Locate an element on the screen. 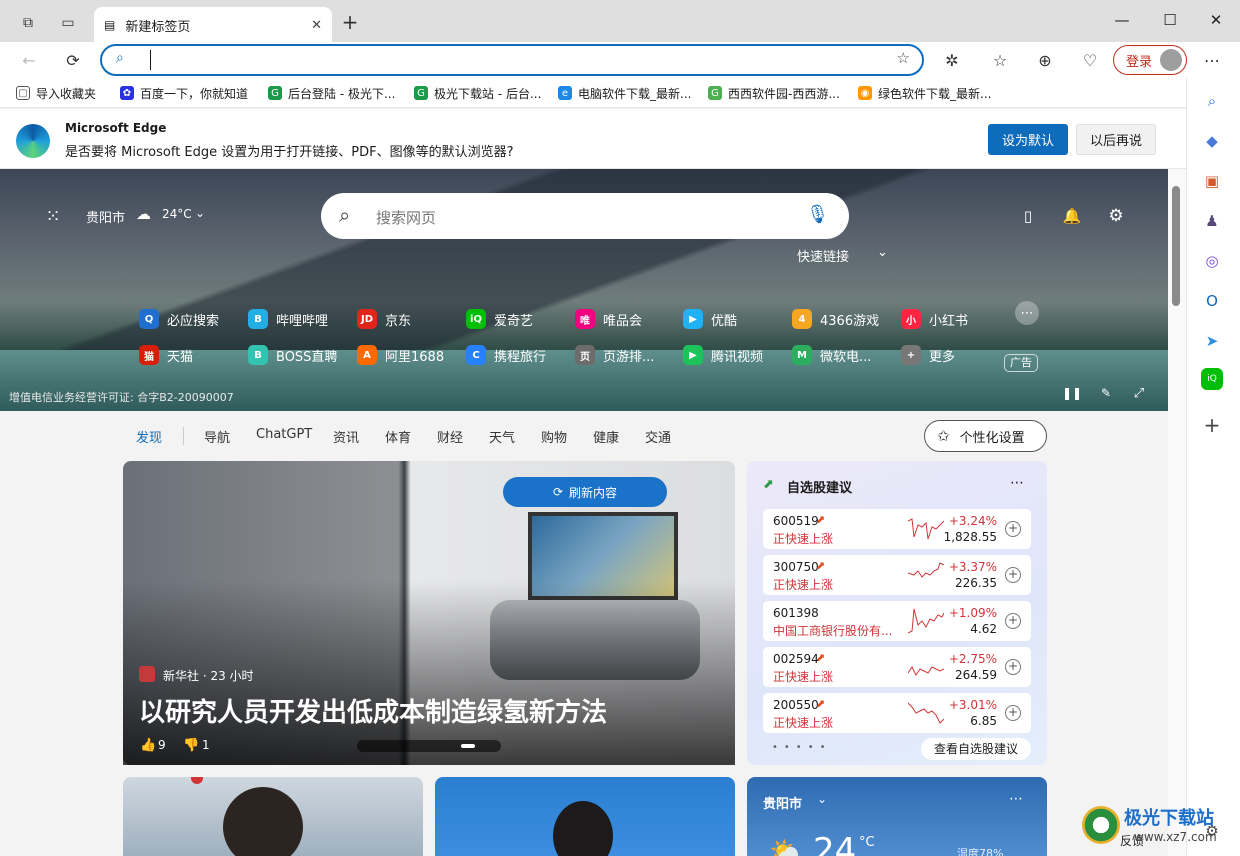 This screenshot has width=1240, height=856. tab-actions-icon: ▭ is located at coordinates (68, 23).